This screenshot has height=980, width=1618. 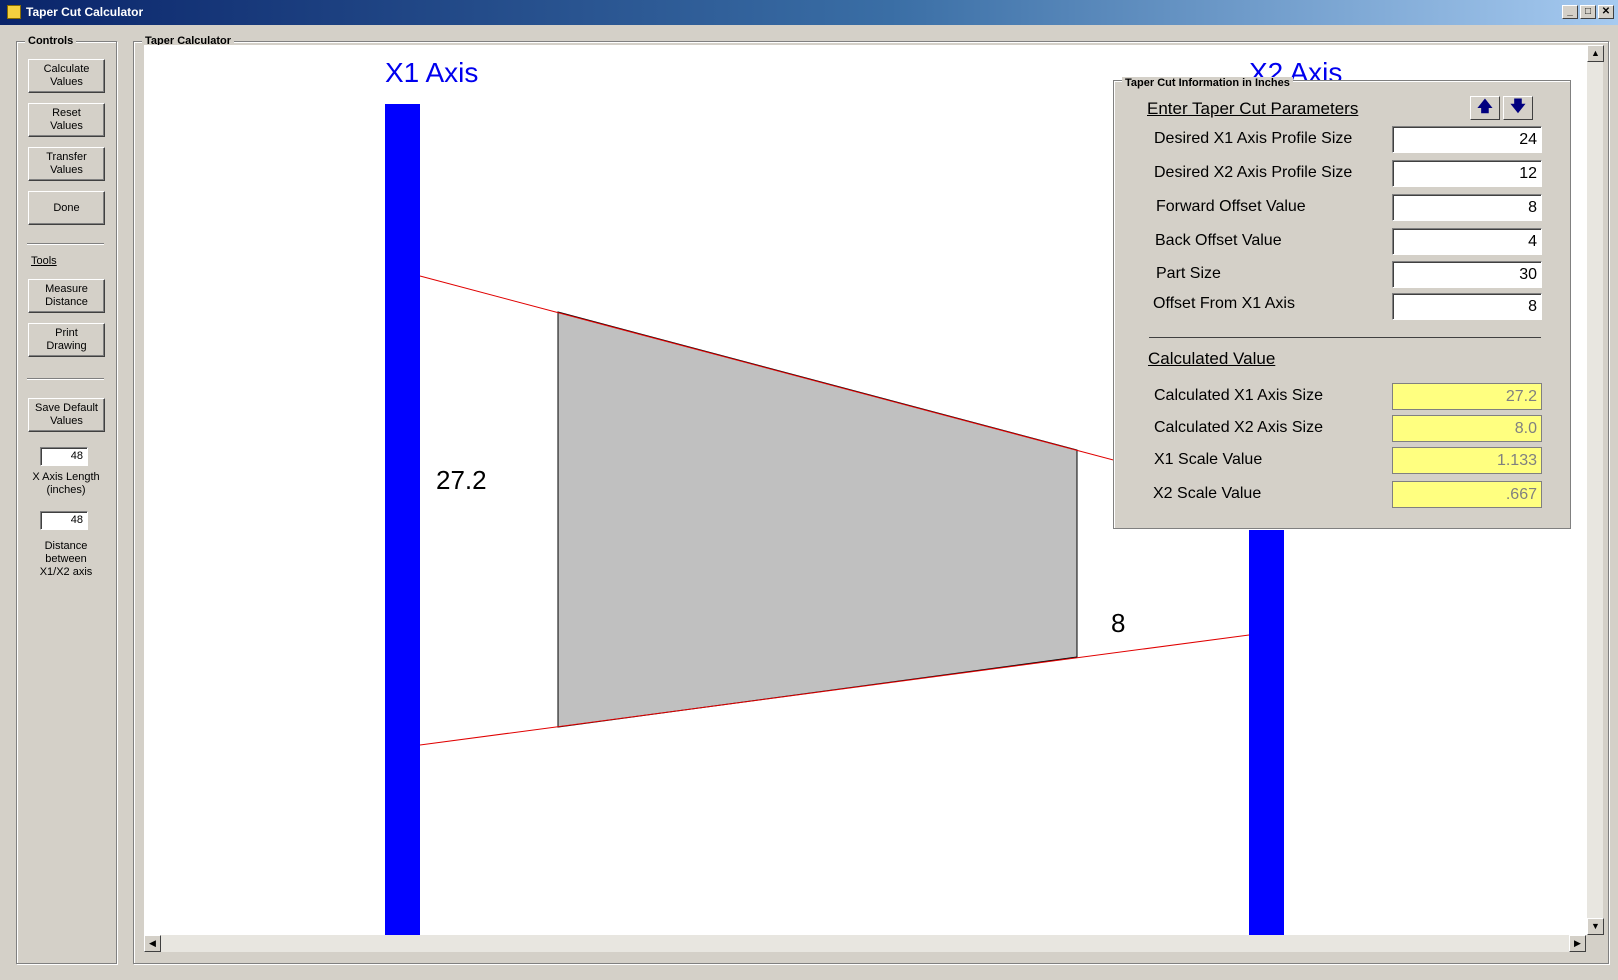 What do you see at coordinates (1467, 207) in the screenshot?
I see `forward-offset-input: 8` at bounding box center [1467, 207].